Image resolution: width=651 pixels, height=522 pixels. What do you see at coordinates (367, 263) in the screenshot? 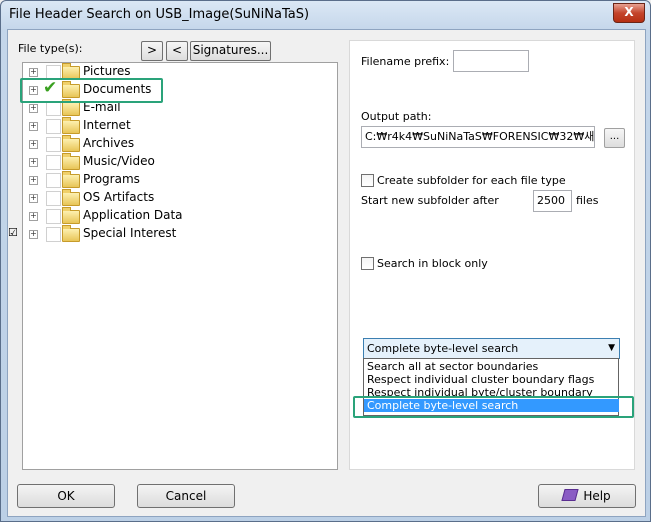
I see `block-only-checkbox` at bounding box center [367, 263].